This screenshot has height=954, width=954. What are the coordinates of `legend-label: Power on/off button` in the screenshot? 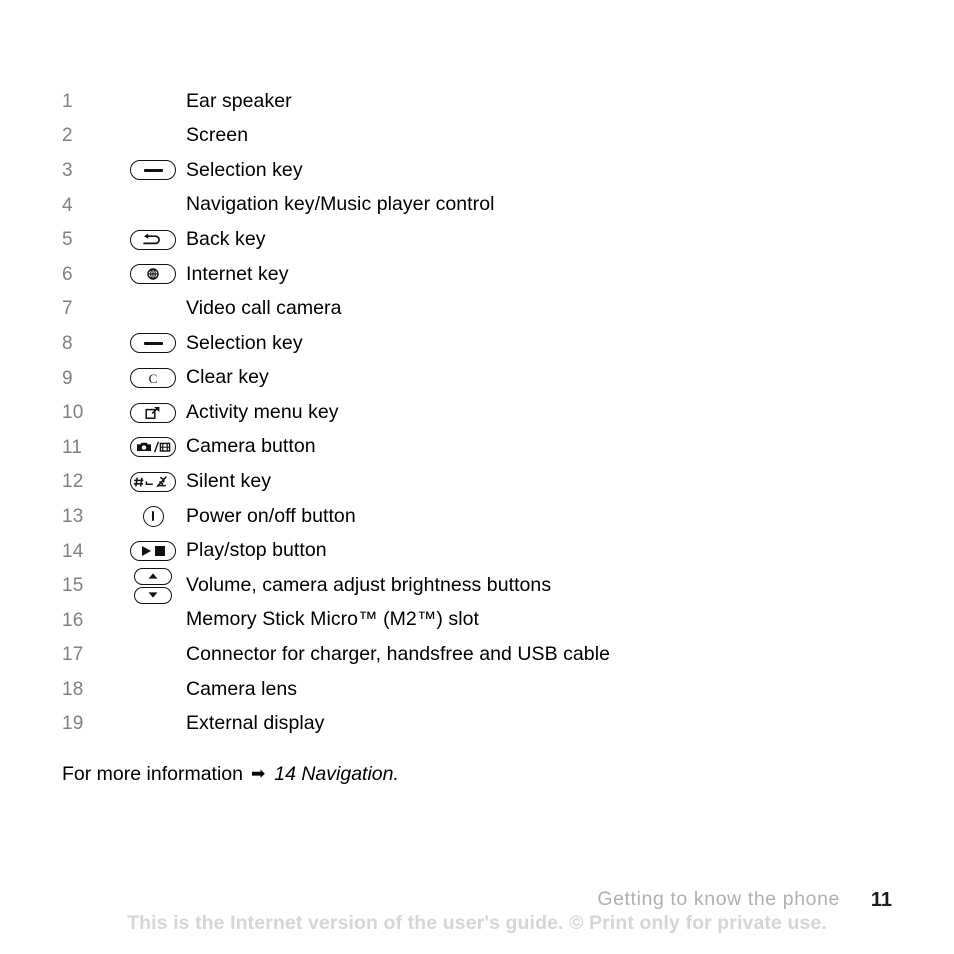 It's located at (271, 515).